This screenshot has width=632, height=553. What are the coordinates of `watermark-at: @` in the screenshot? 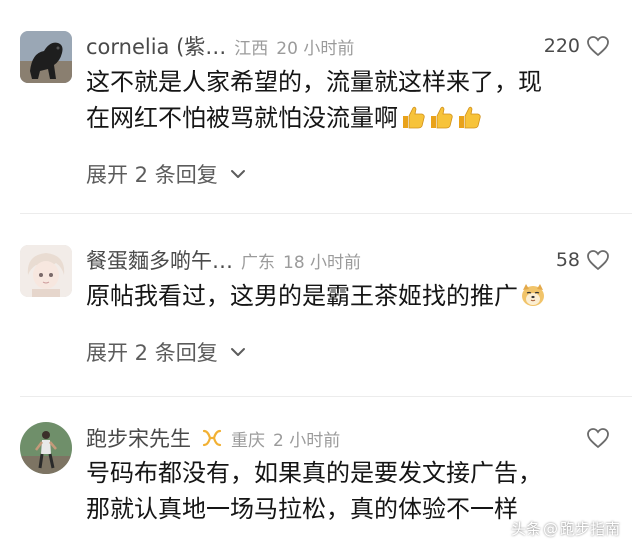 It's located at (550, 528).